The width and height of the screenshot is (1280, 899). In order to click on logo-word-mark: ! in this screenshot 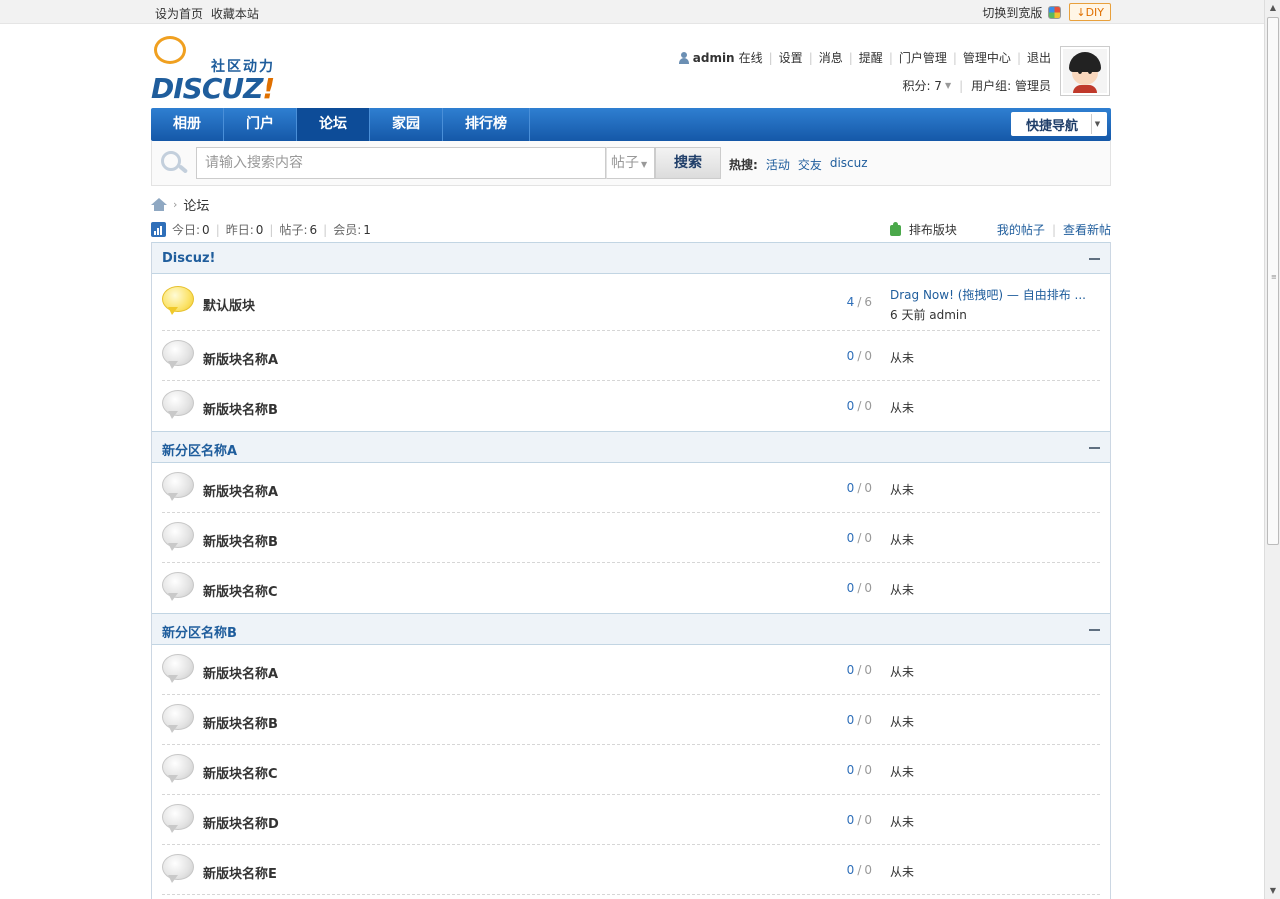, I will do `click(268, 88)`.